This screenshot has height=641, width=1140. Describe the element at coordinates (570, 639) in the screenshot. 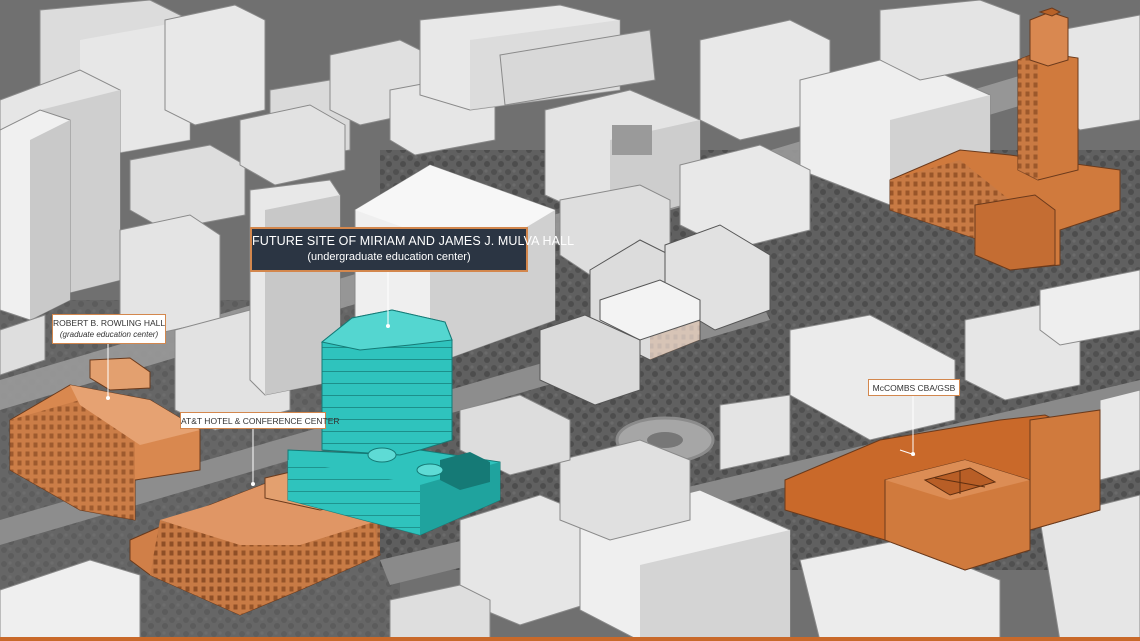

I see `bottom-frame-border` at that location.